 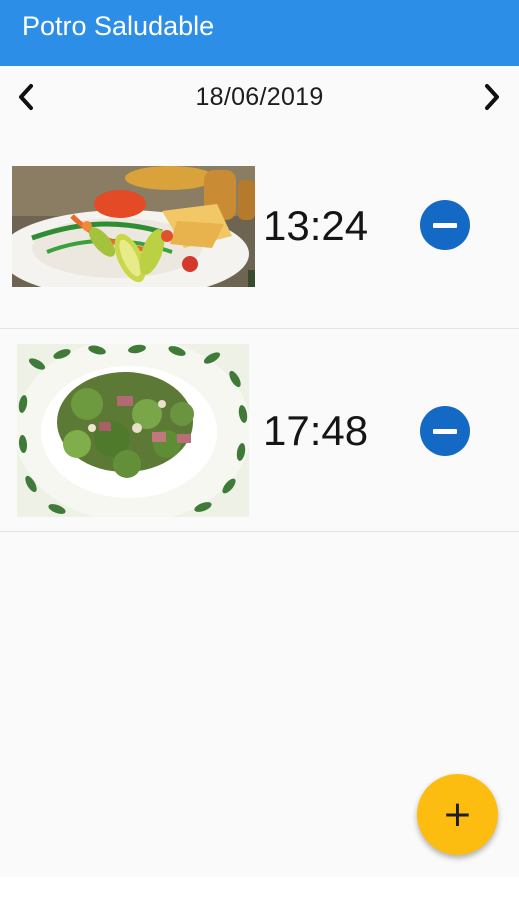 I want to click on plus-icon: +, so click(x=457, y=814).